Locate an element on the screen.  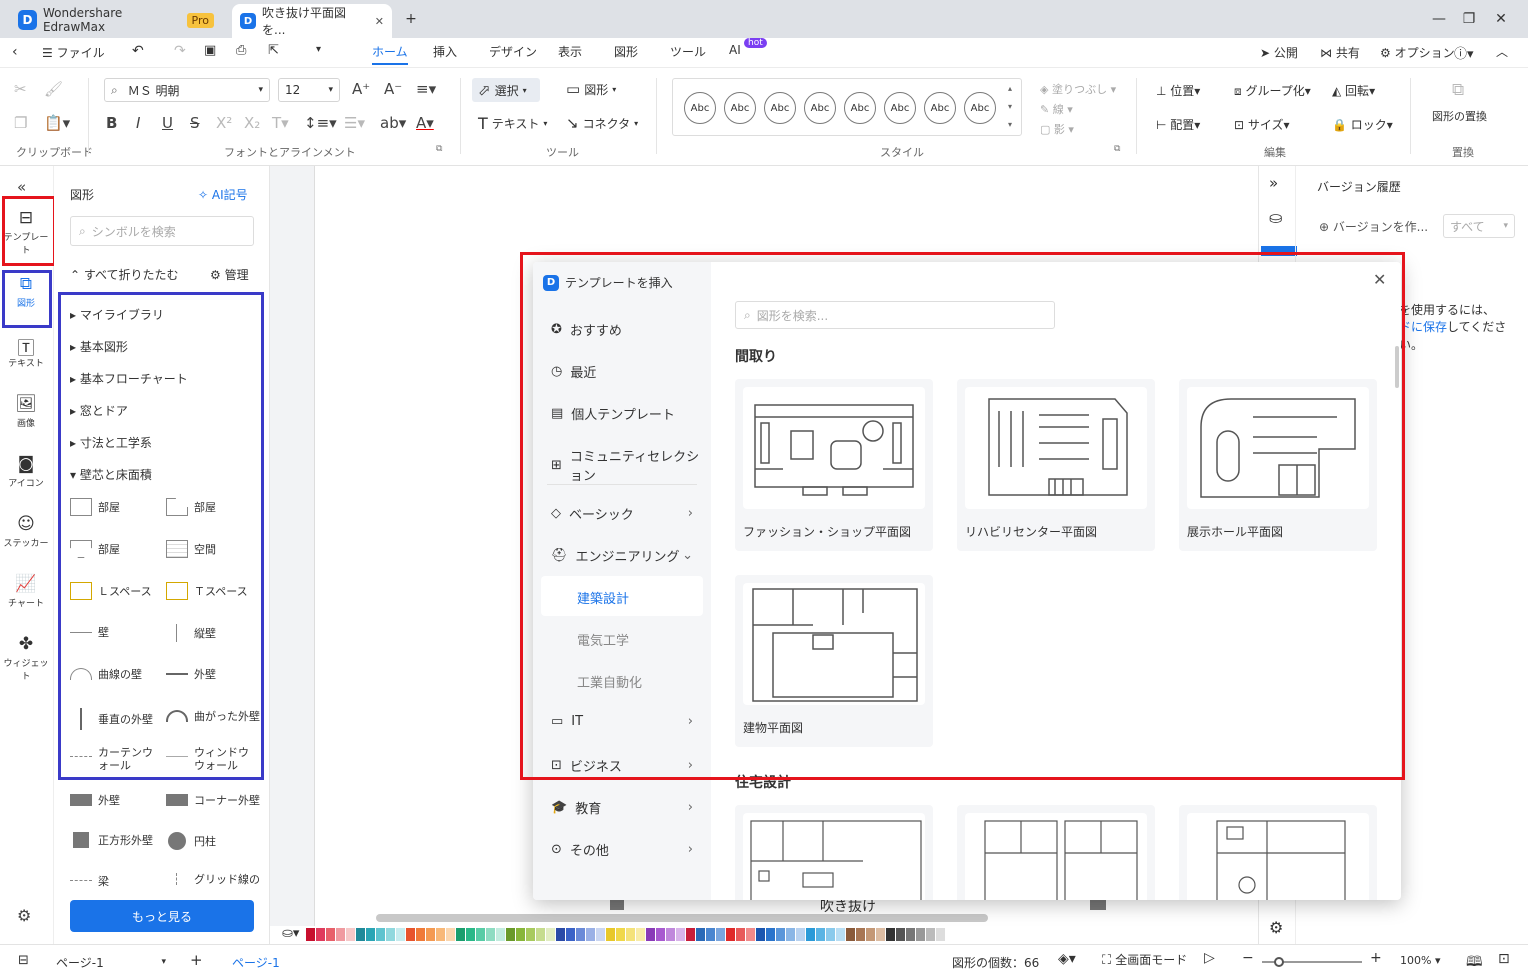
font-size-select: 12 ▾ is located at coordinates (309, 90).